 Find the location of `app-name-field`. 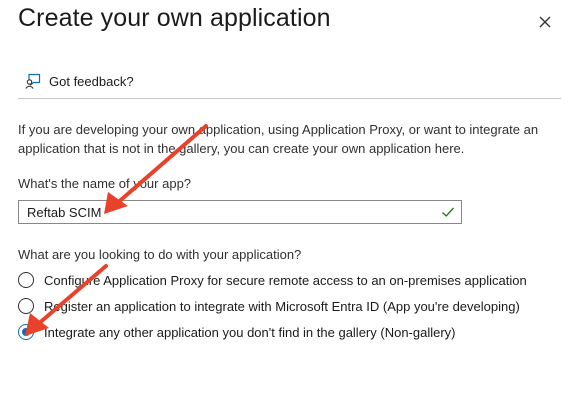

app-name-field is located at coordinates (240, 212).